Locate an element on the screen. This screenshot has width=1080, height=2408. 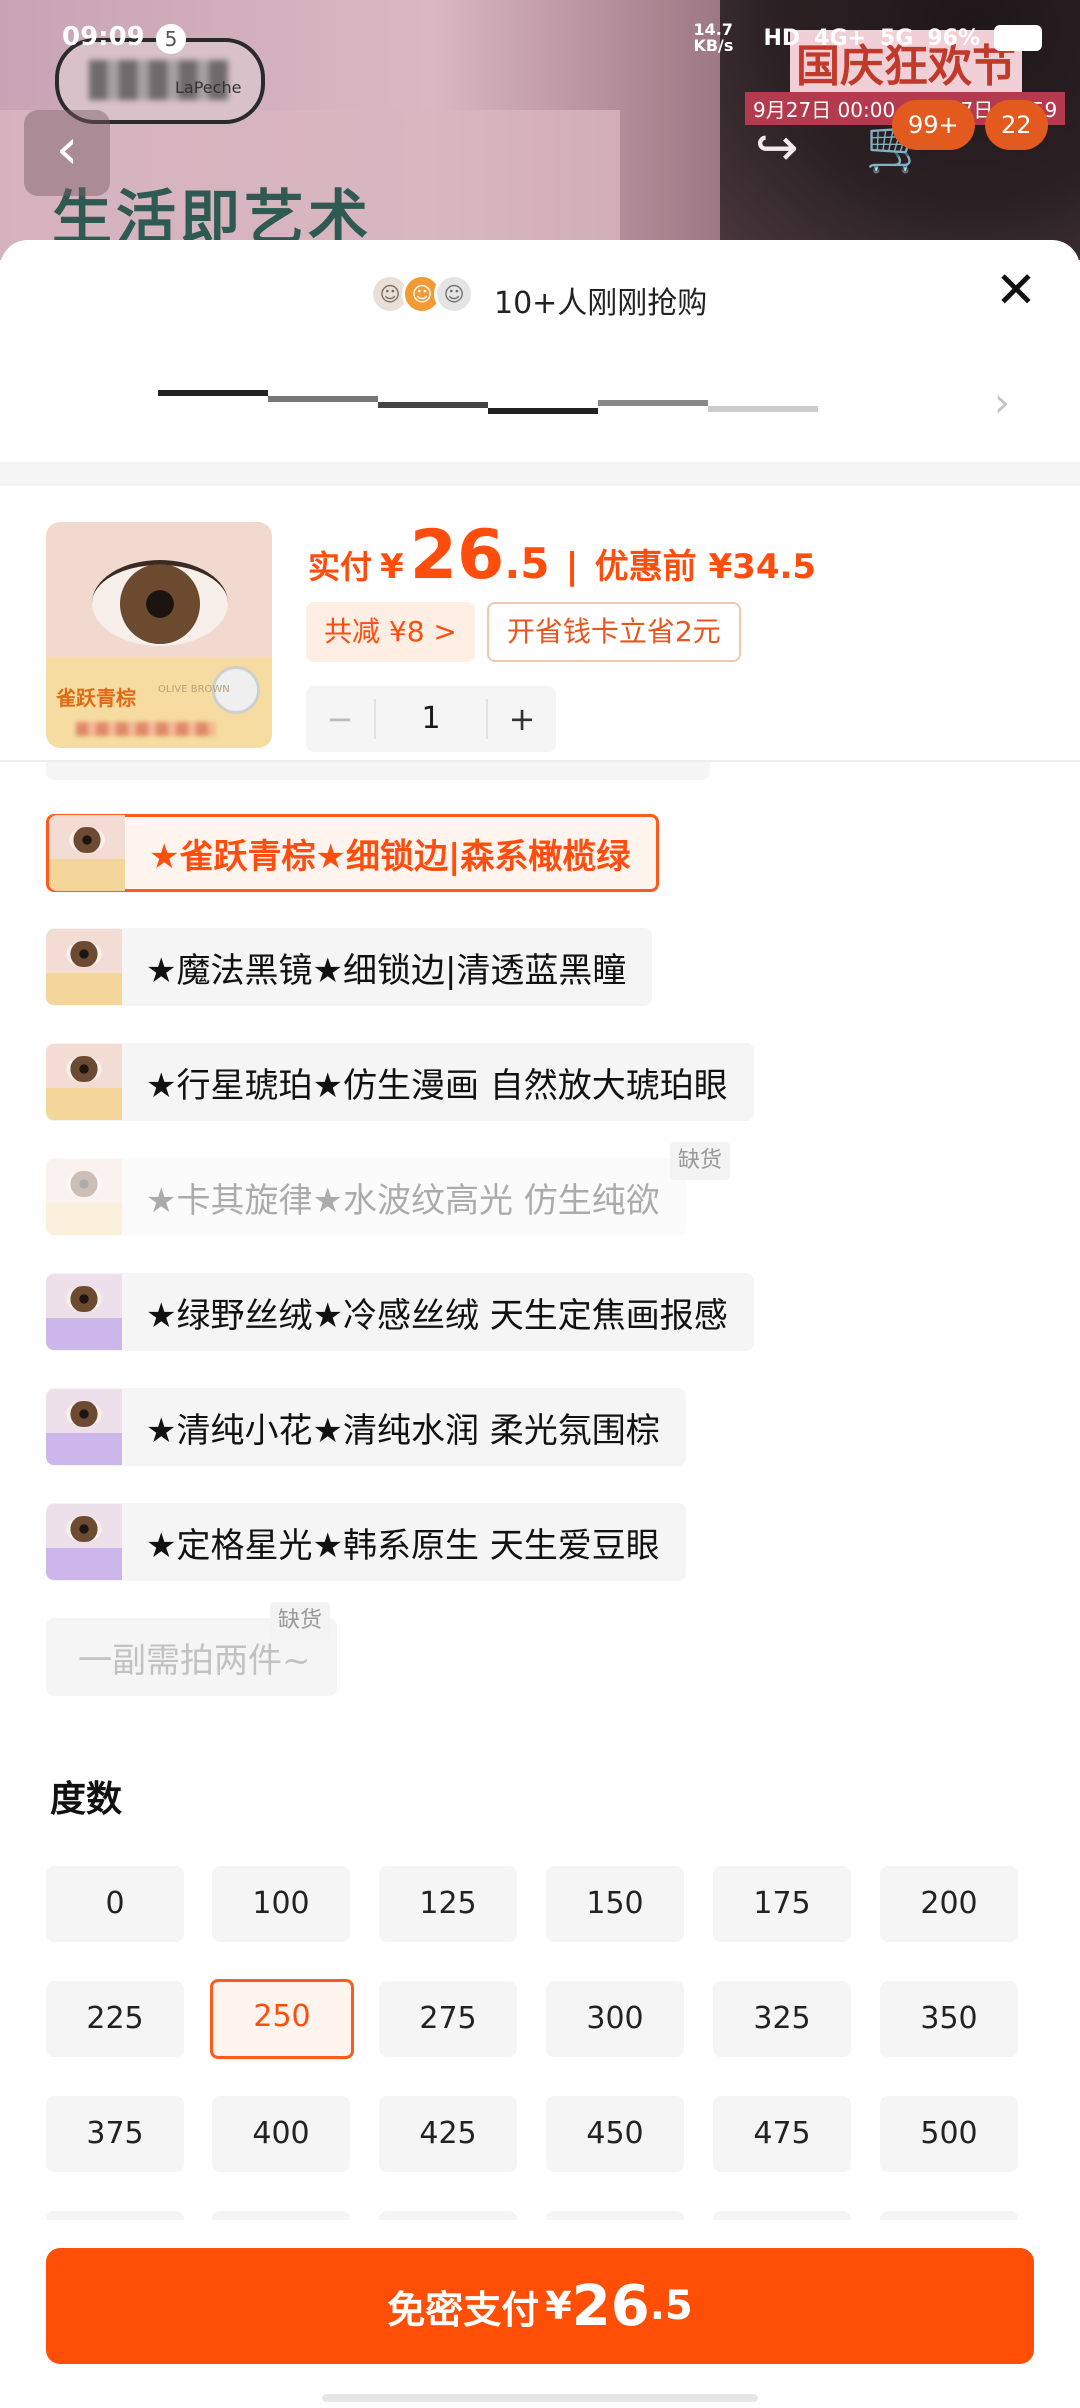
status-bar: 09:09 5 14.7 KB/s HD 4G+ 5G 96% is located at coordinates (540, 38).